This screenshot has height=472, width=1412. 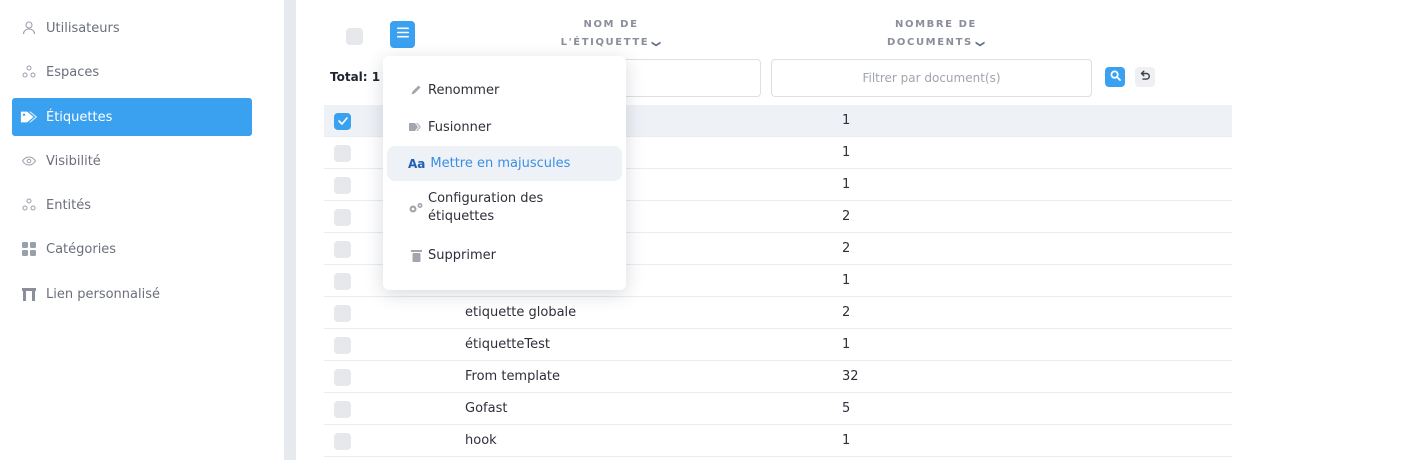 What do you see at coordinates (416, 127) in the screenshot?
I see `merge-icon` at bounding box center [416, 127].